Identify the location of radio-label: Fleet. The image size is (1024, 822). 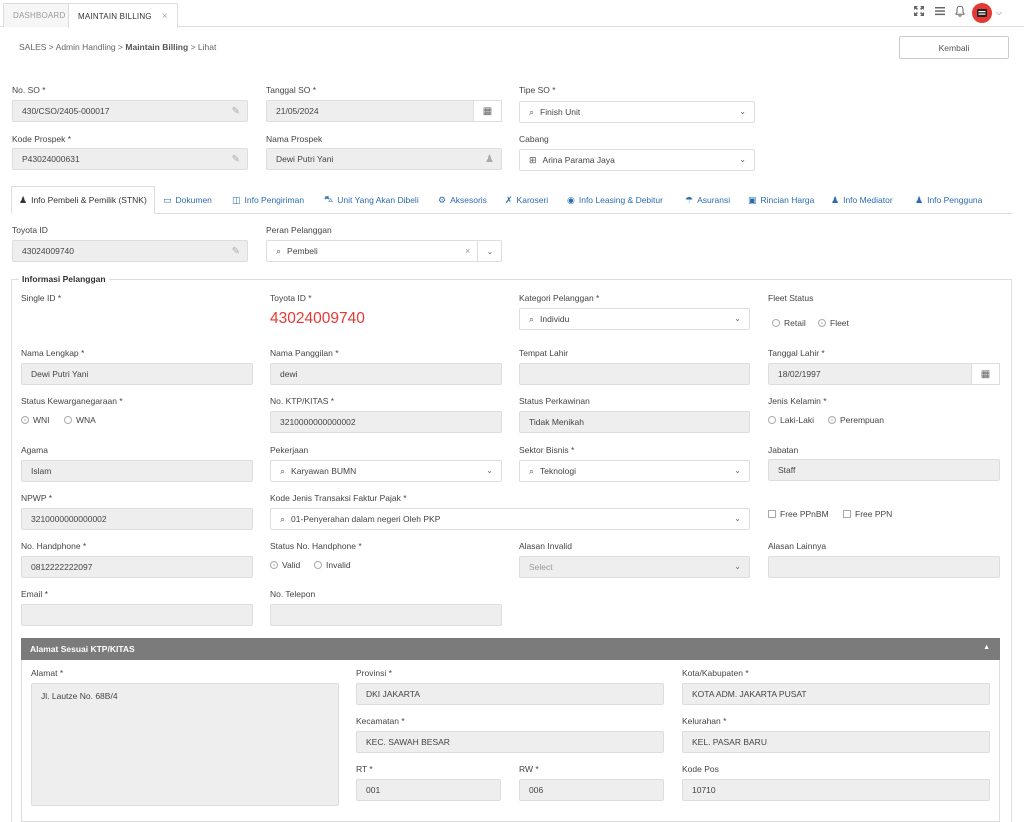
(839, 323).